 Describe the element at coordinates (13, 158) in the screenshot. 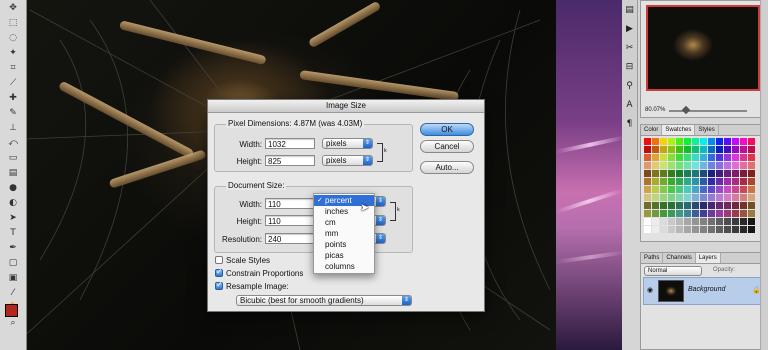

I see `eraser-tool-icon: ▭` at that location.